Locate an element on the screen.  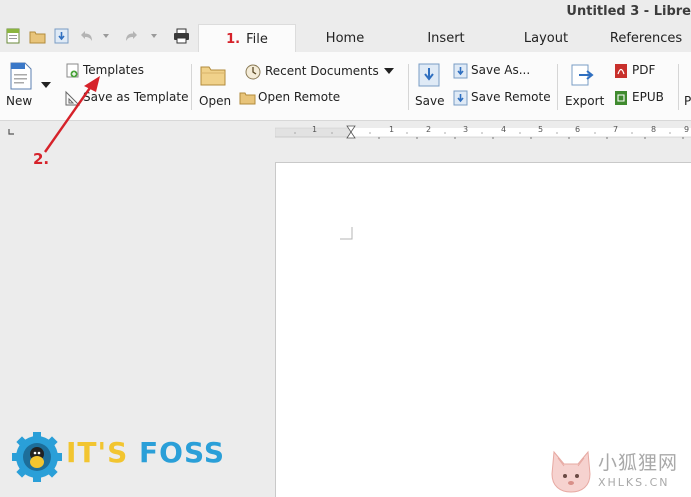
open-button-label: Open is located at coordinates (215, 101).